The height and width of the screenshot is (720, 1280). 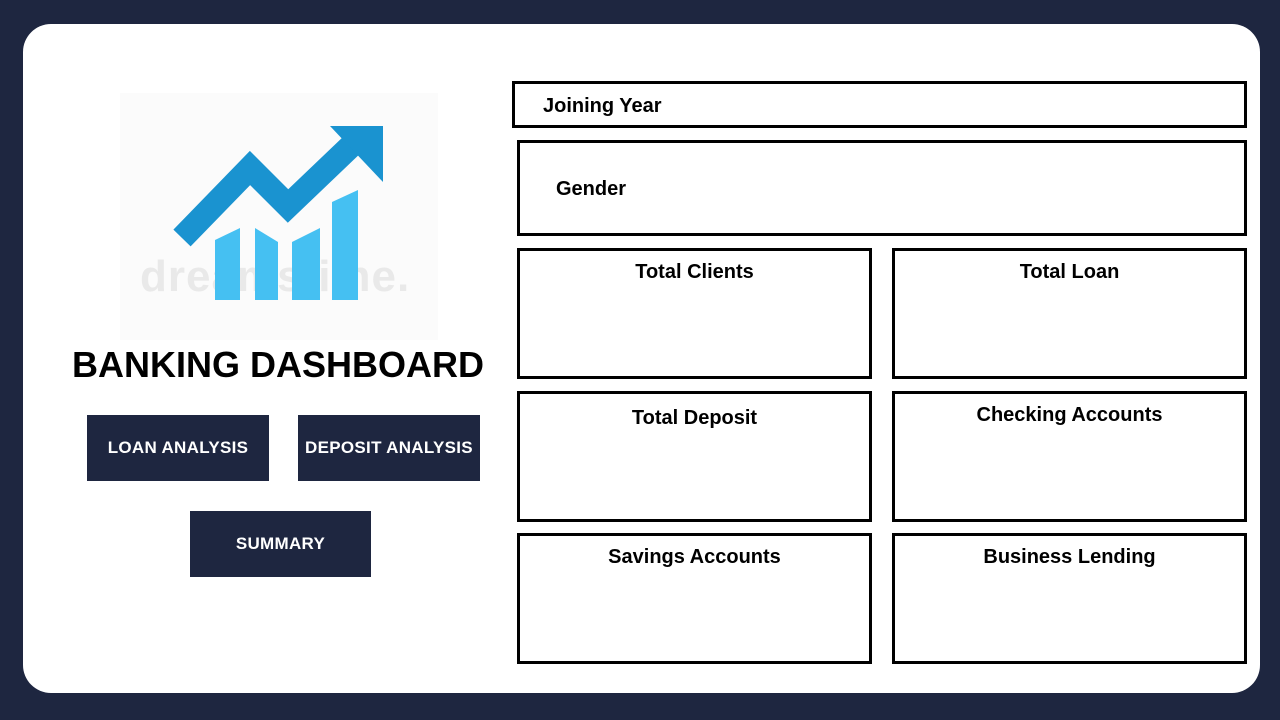 What do you see at coordinates (694, 418) in the screenshot?
I see `kpi-card-label: Total Deposit` at bounding box center [694, 418].